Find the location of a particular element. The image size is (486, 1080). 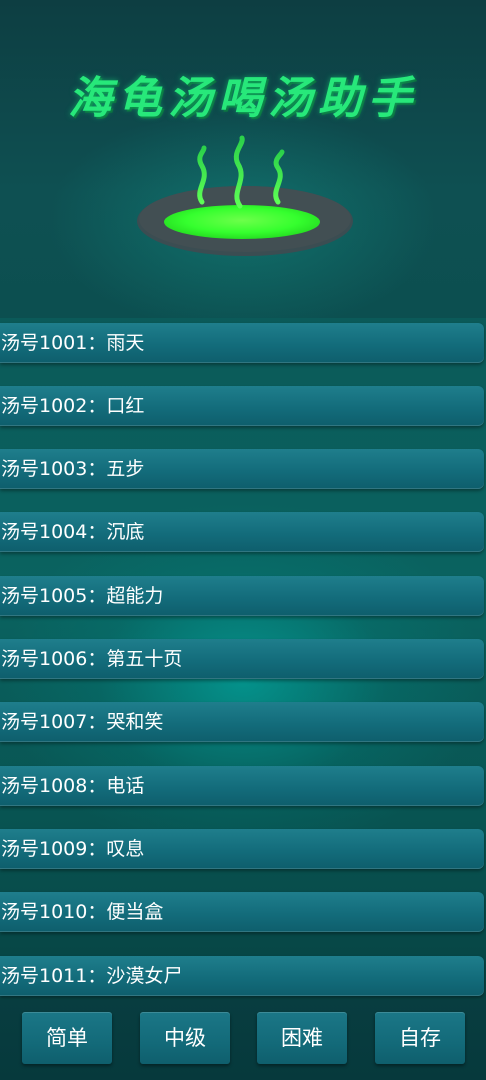

soup-number: 汤号1005： is located at coordinates (54, 596).